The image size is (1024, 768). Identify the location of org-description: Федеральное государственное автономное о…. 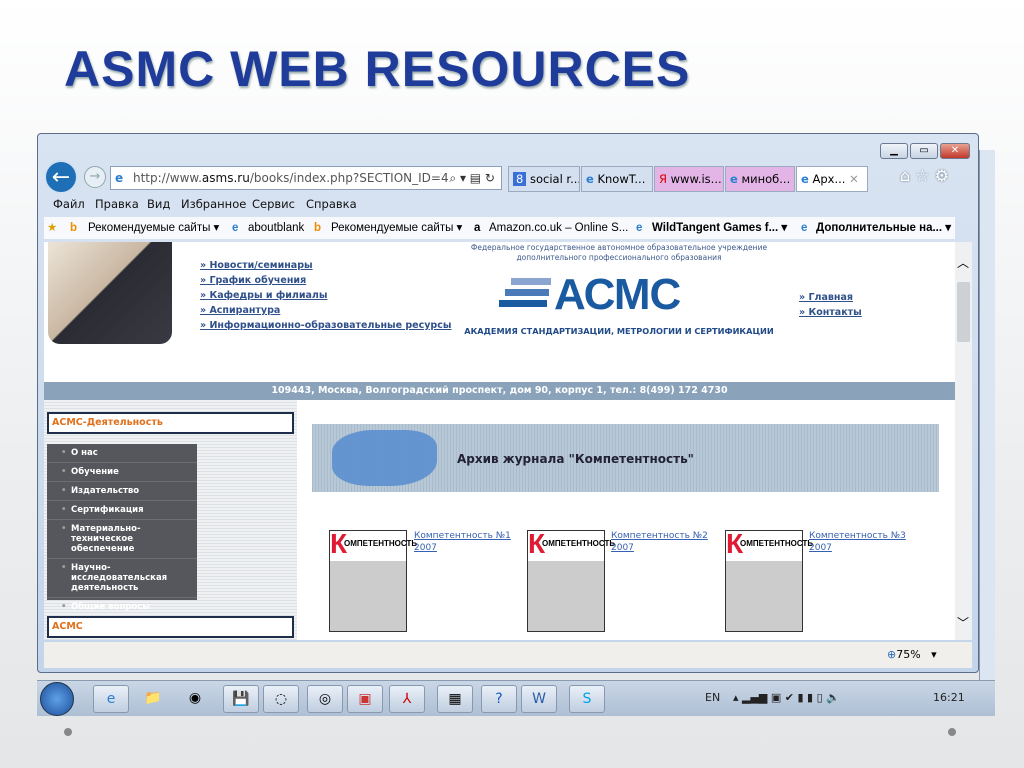
(619, 253).